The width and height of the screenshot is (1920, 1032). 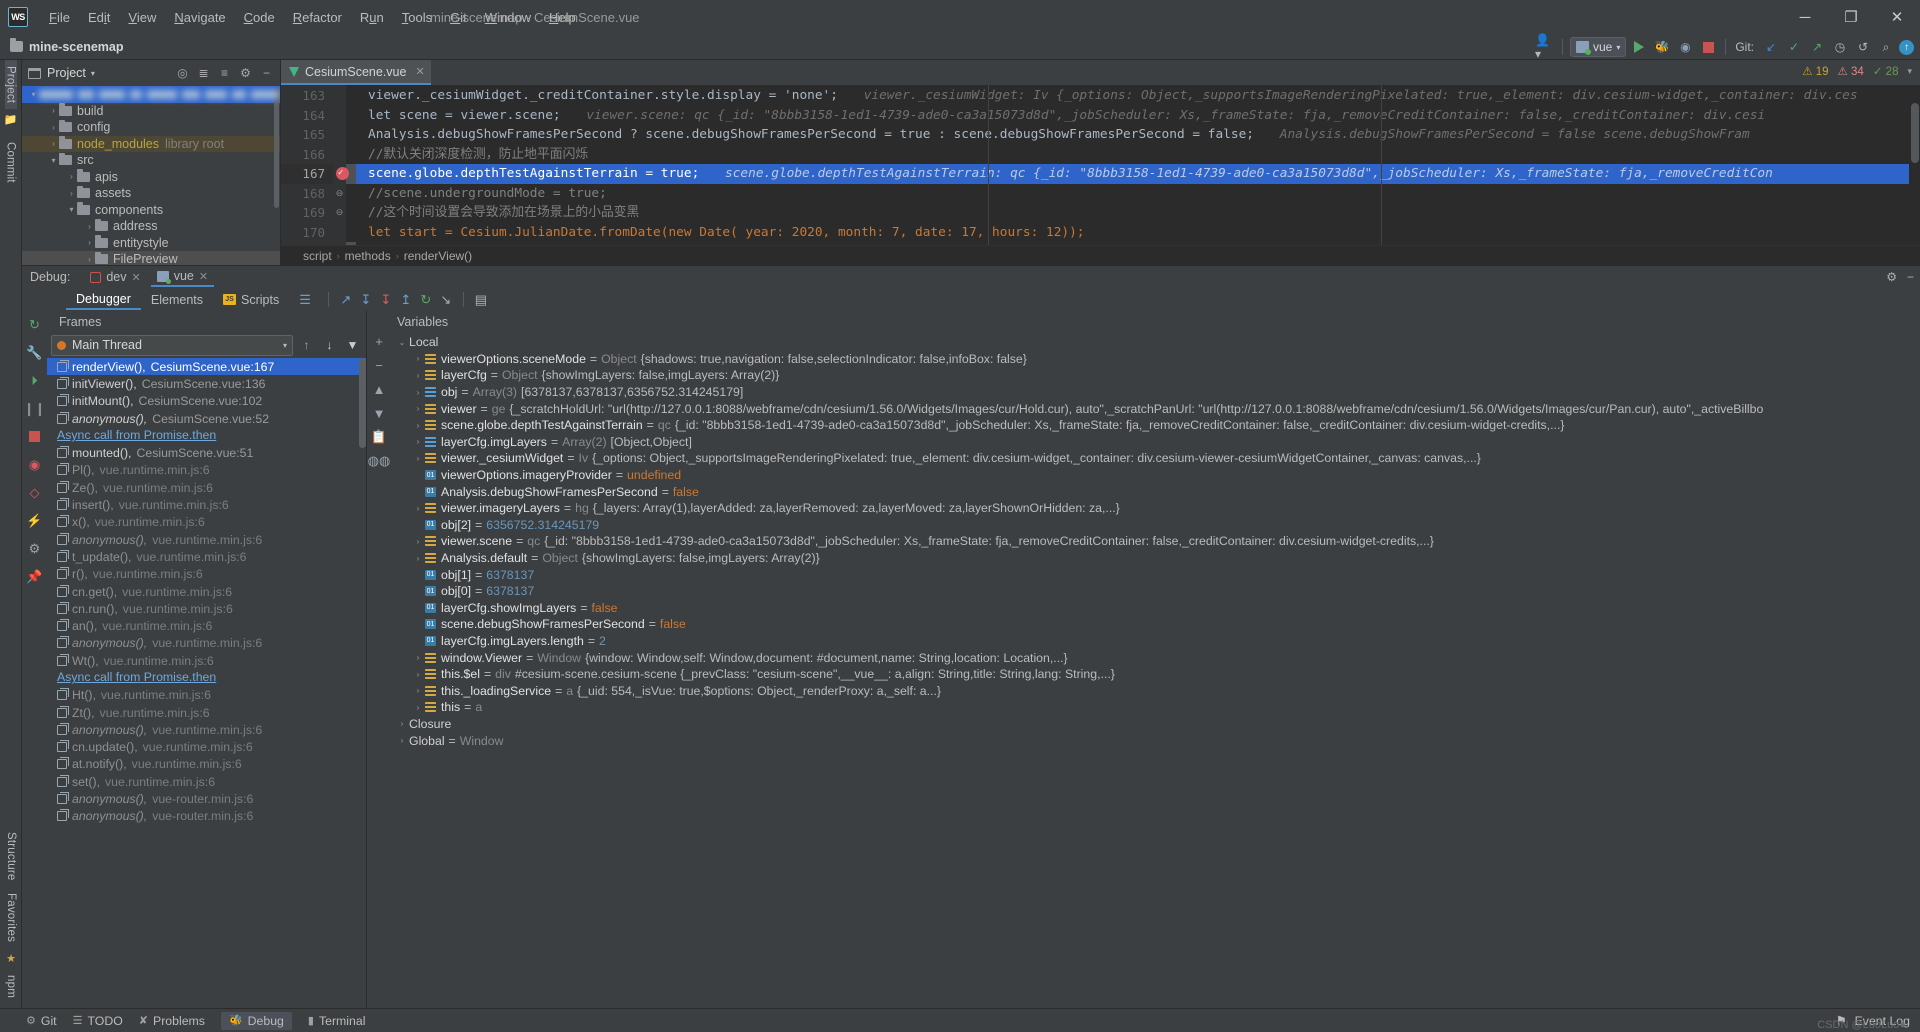 What do you see at coordinates (1891, 277) in the screenshot?
I see `gear-icon: ⚙` at bounding box center [1891, 277].